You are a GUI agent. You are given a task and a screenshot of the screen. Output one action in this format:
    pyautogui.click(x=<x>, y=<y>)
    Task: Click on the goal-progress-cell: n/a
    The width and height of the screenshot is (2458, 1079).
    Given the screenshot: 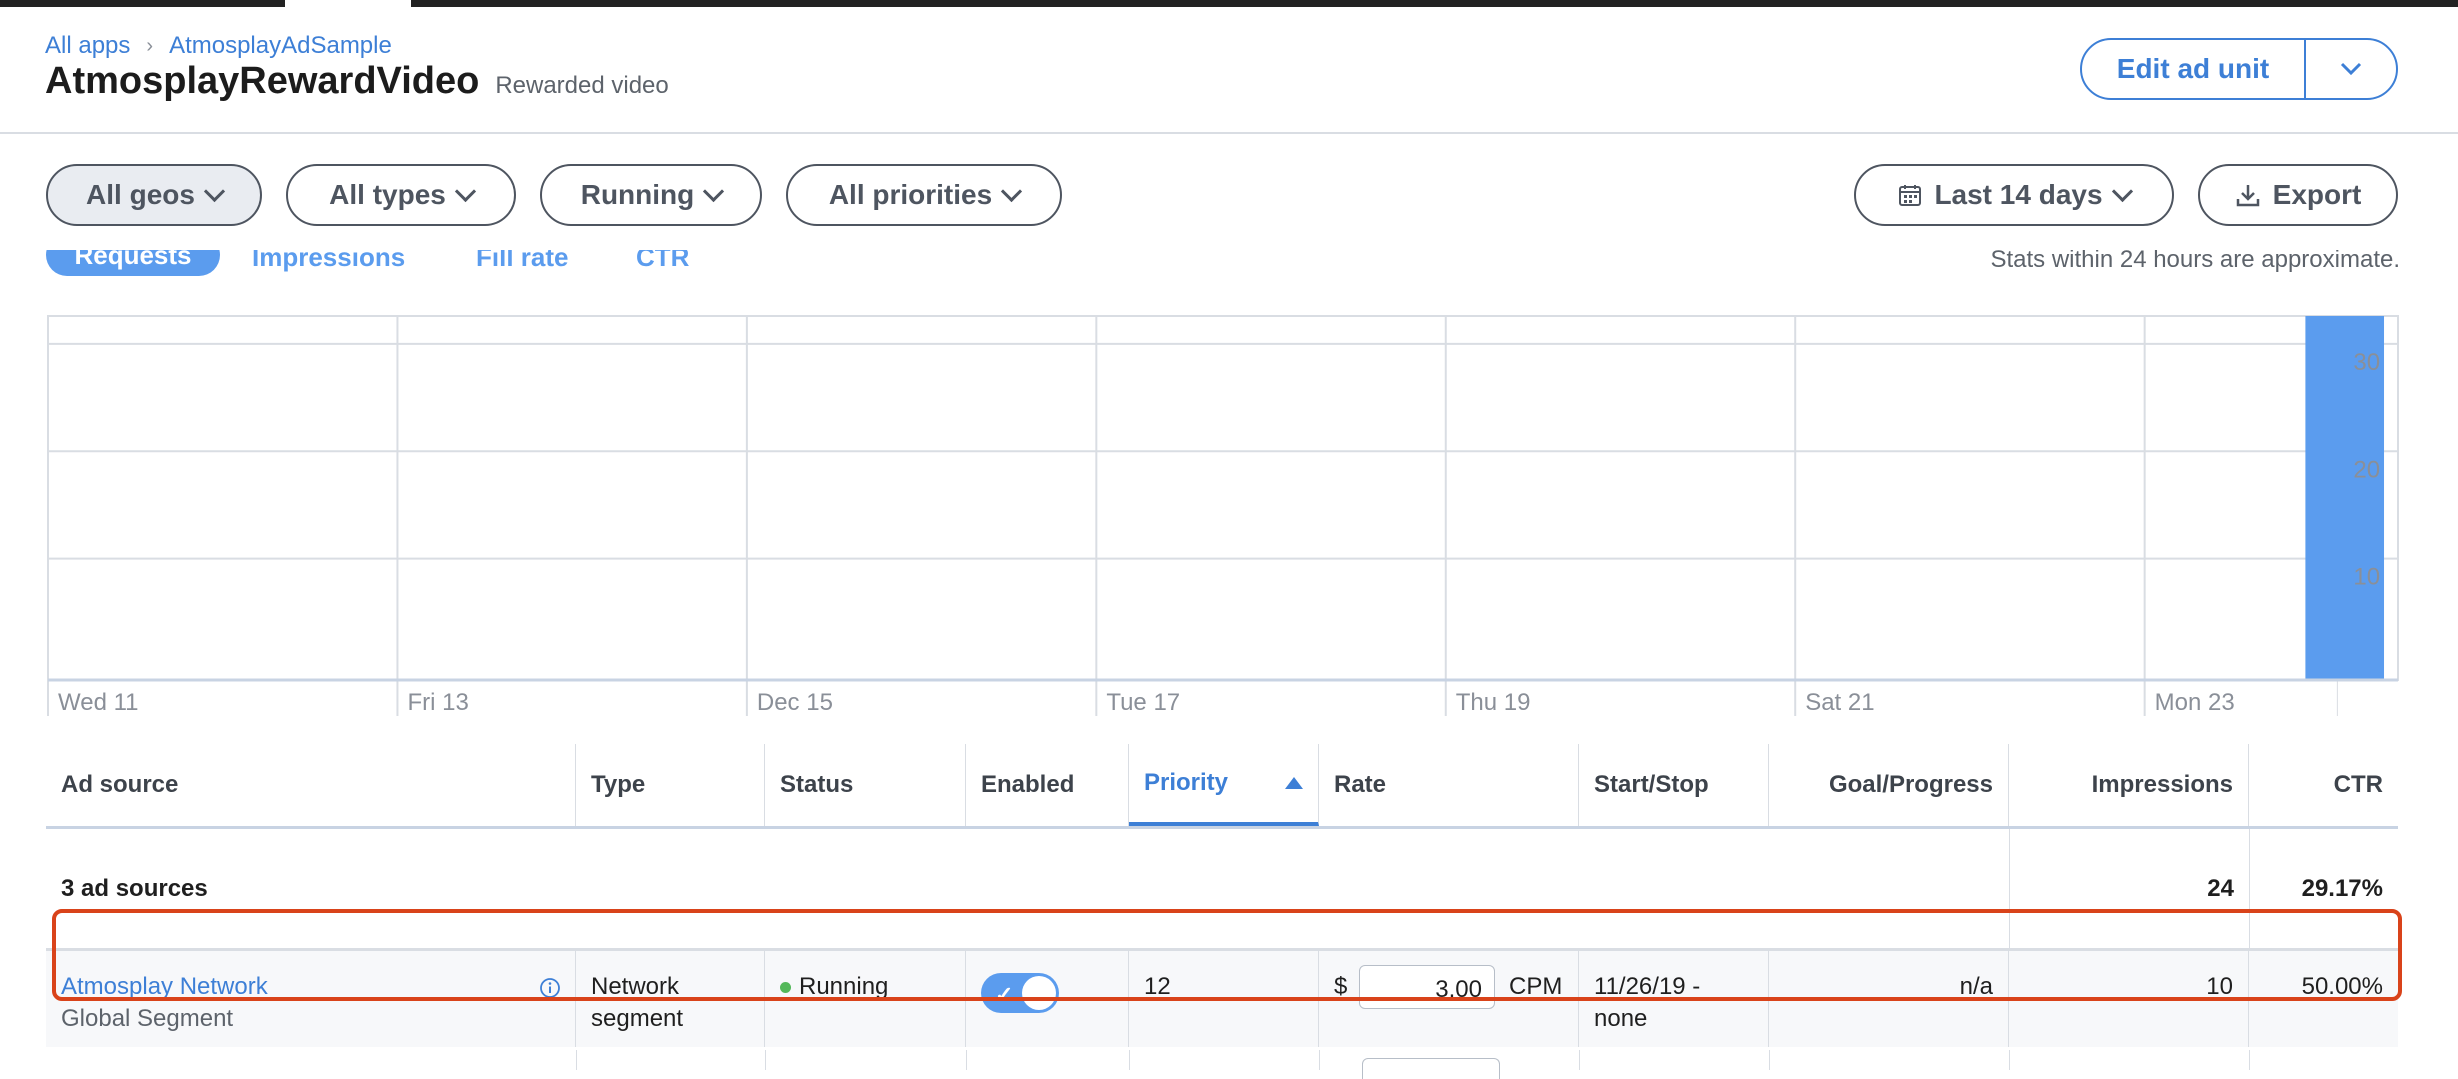 What is the action you would take?
    pyautogui.click(x=1889, y=999)
    